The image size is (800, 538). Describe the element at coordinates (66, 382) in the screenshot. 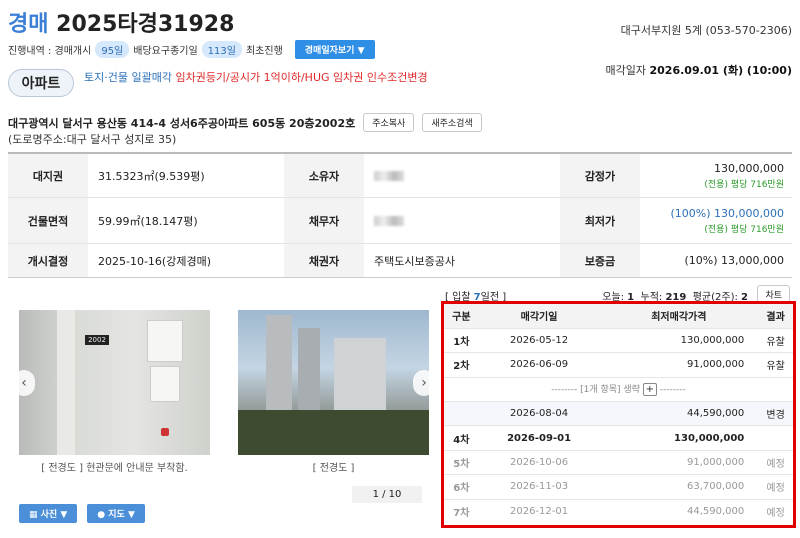

I see `door-frame` at that location.